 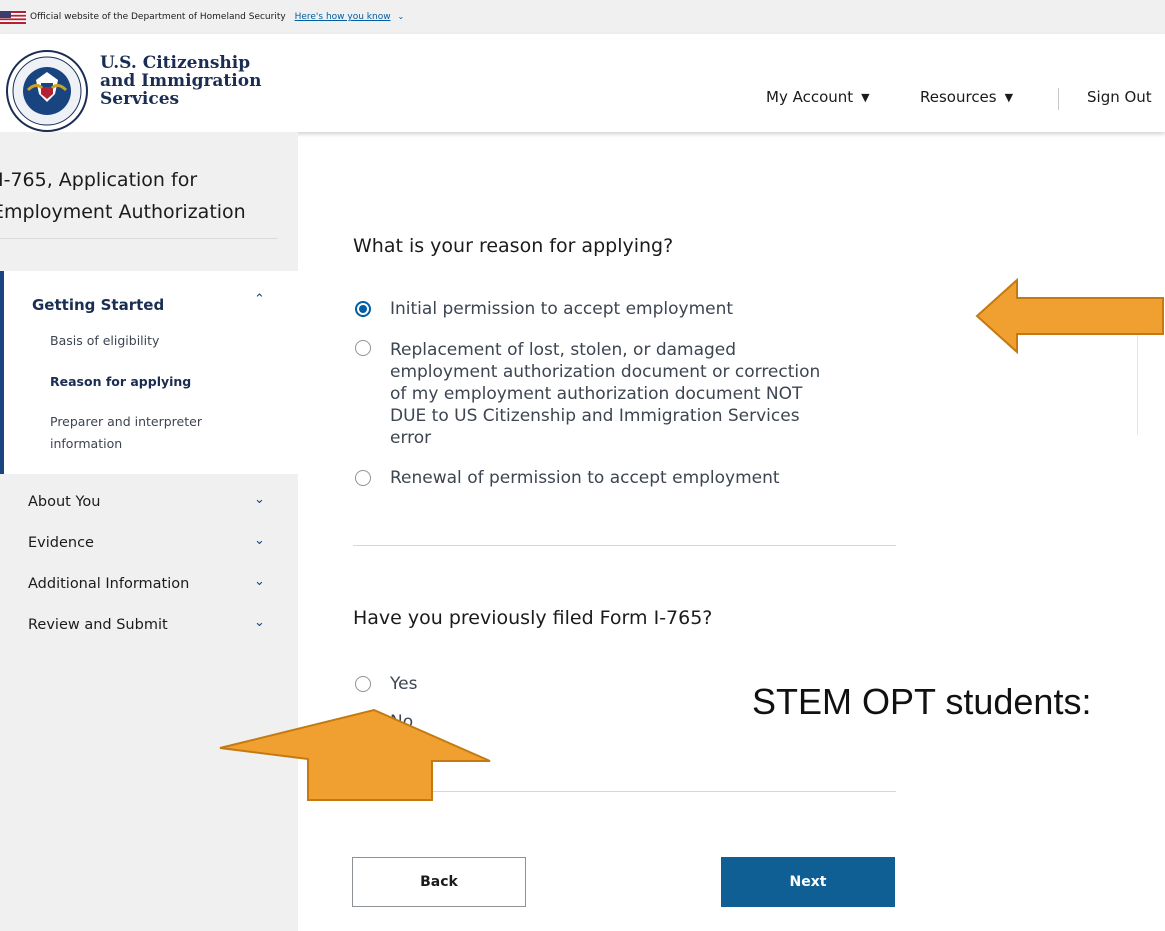 I want to click on us-flag-icon, so click(x=13, y=17).